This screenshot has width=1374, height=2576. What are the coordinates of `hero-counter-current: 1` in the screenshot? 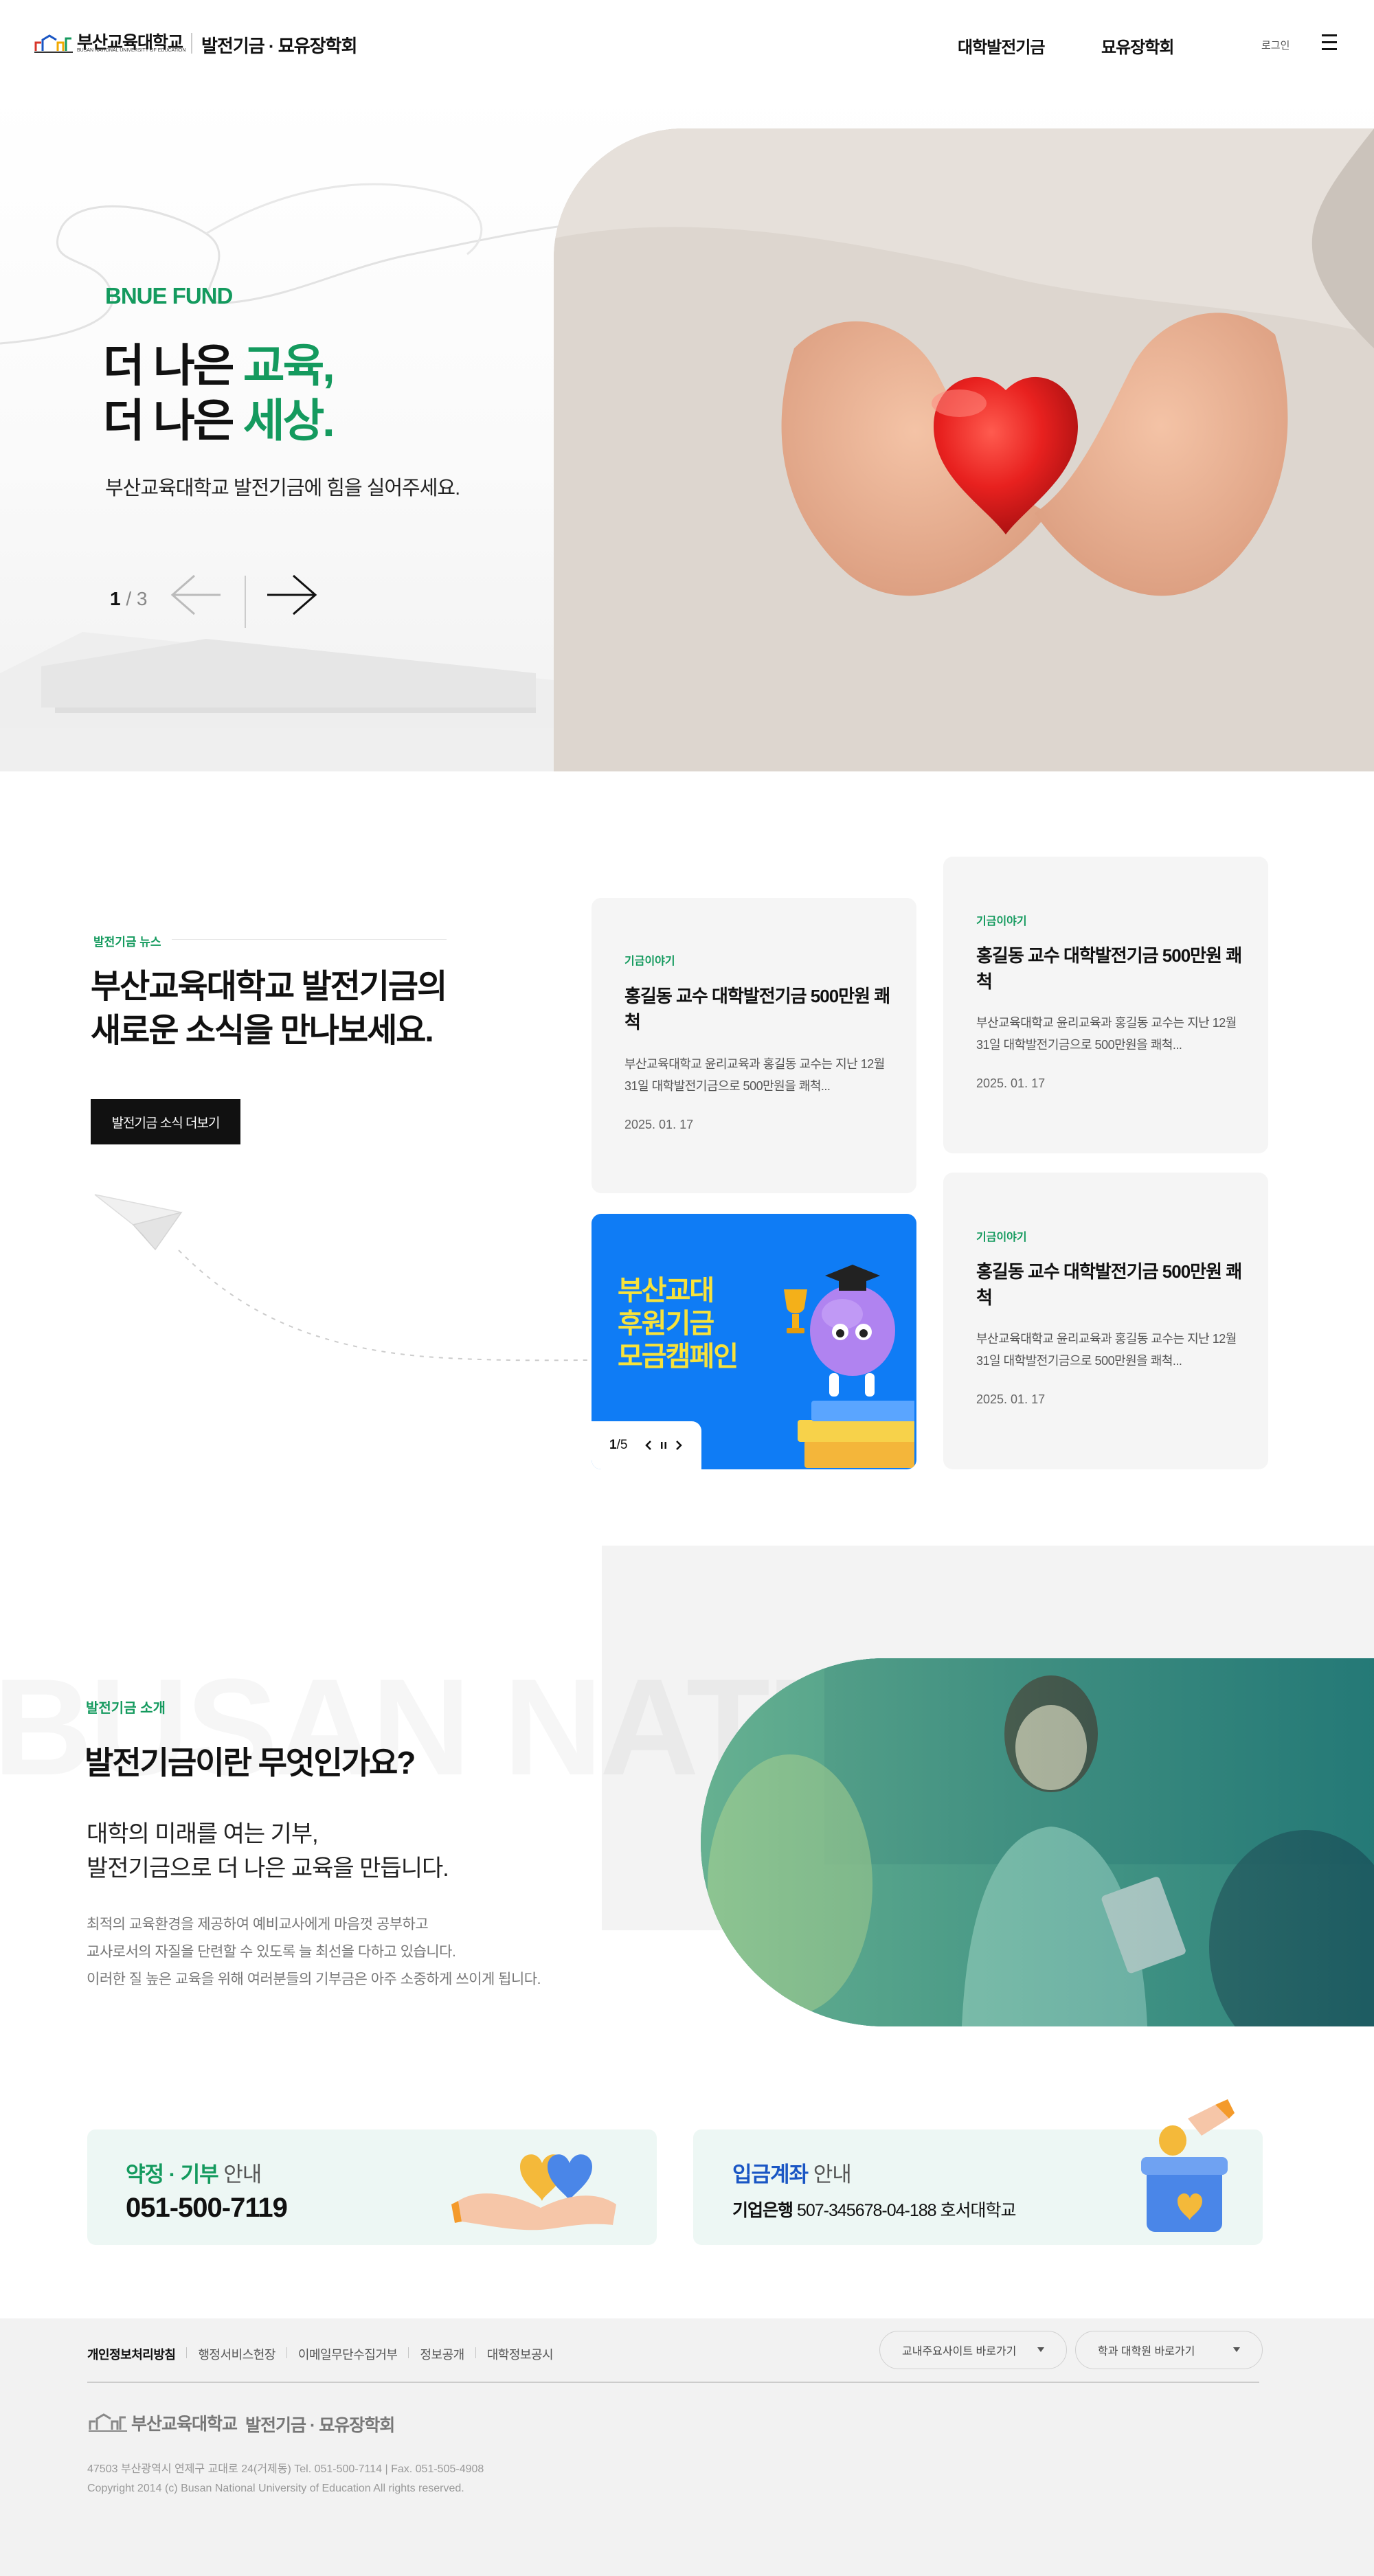 It's located at (115, 598).